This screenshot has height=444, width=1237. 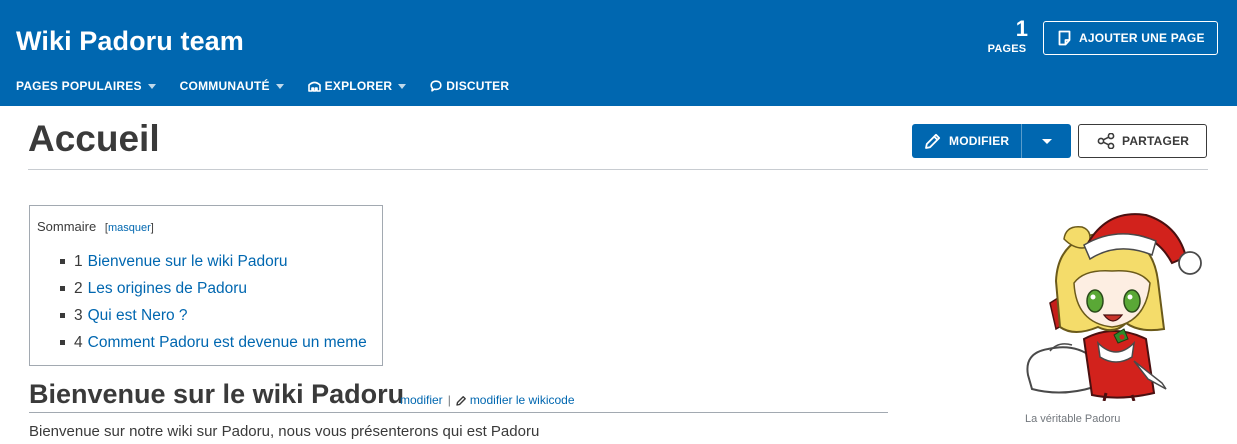 I want to click on edit-dropdown-button, so click(x=1046, y=141).